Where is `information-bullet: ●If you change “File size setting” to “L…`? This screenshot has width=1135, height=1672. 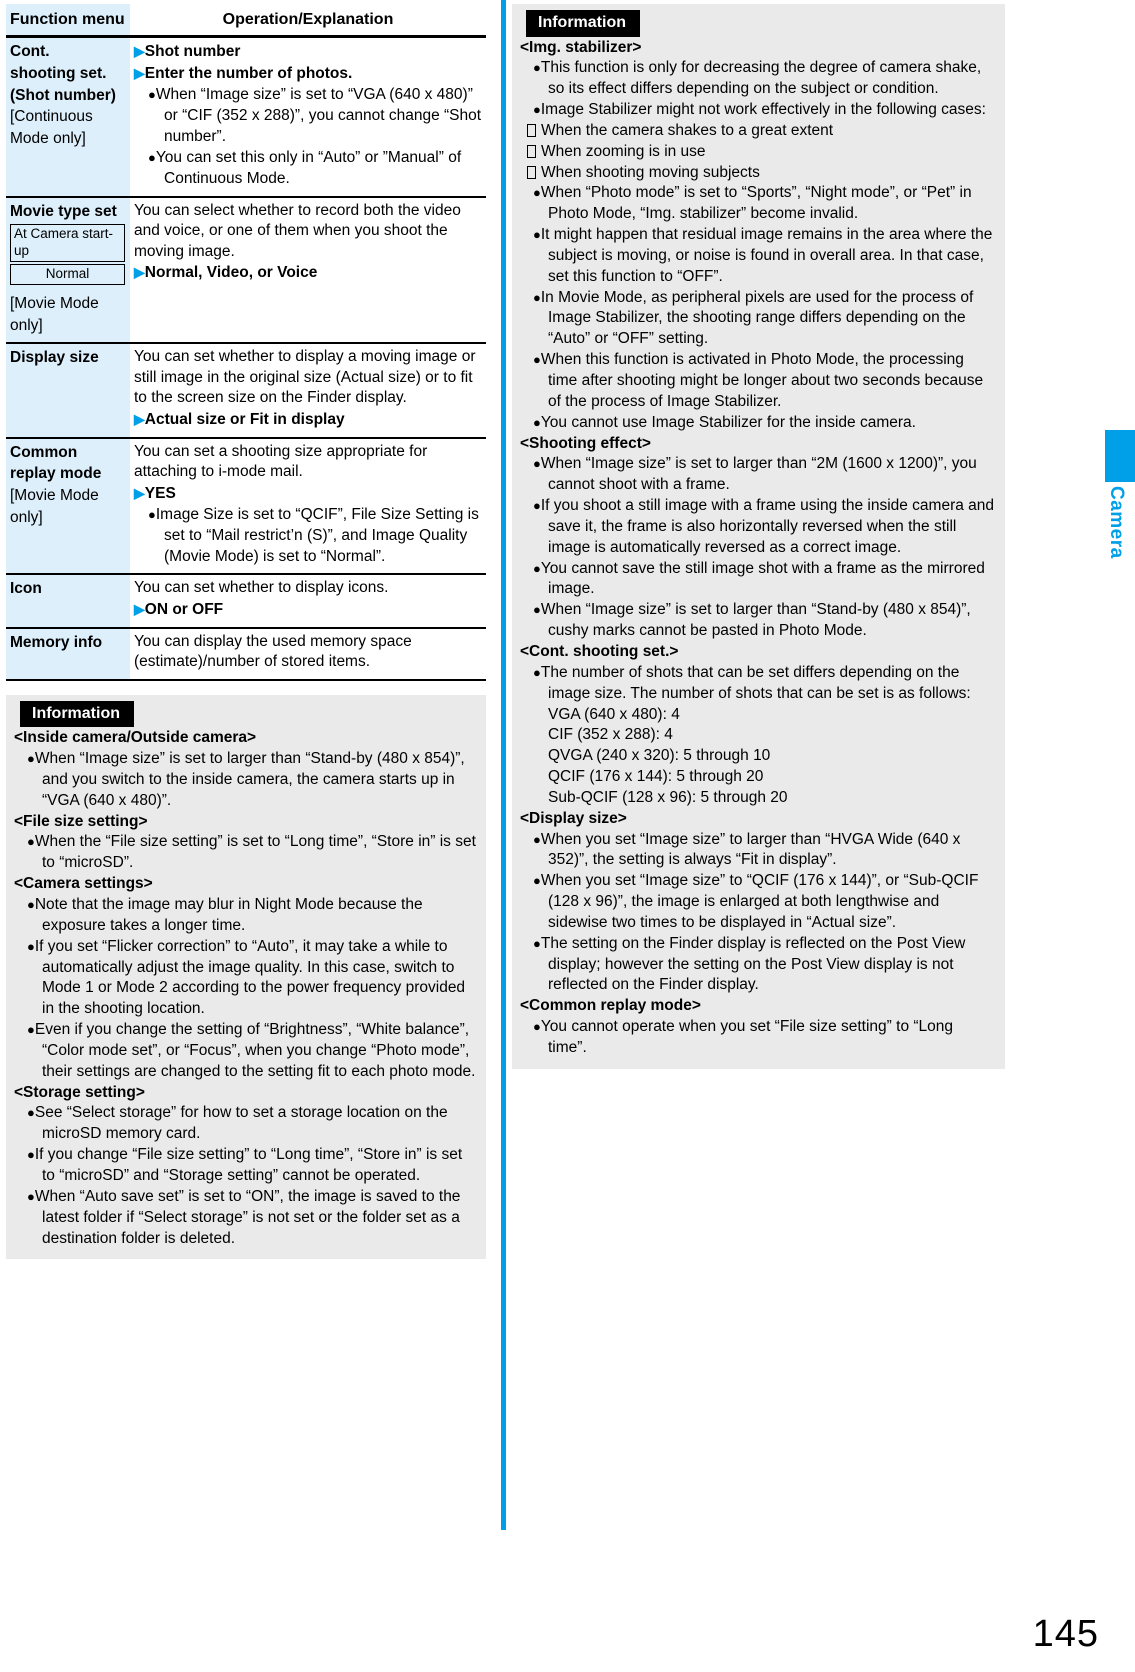
information-bullet: ●If you change “File size setting” to “L… is located at coordinates (245, 1165).